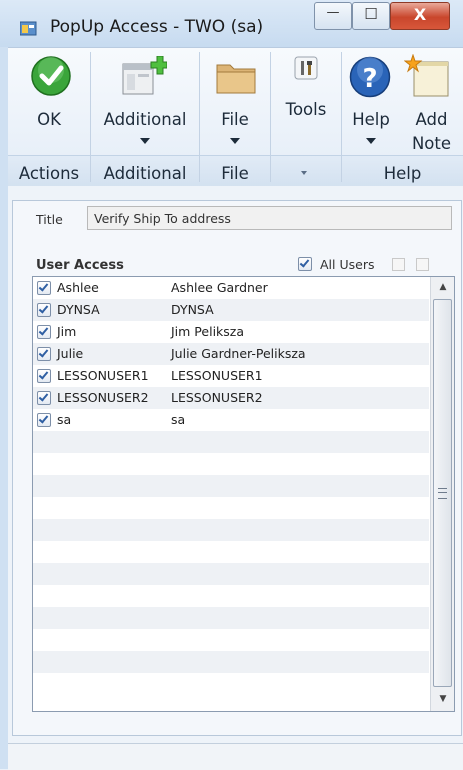 The height and width of the screenshot is (770, 463). Describe the element at coordinates (306, 109) in the screenshot. I see `tools-label: Tools` at that location.